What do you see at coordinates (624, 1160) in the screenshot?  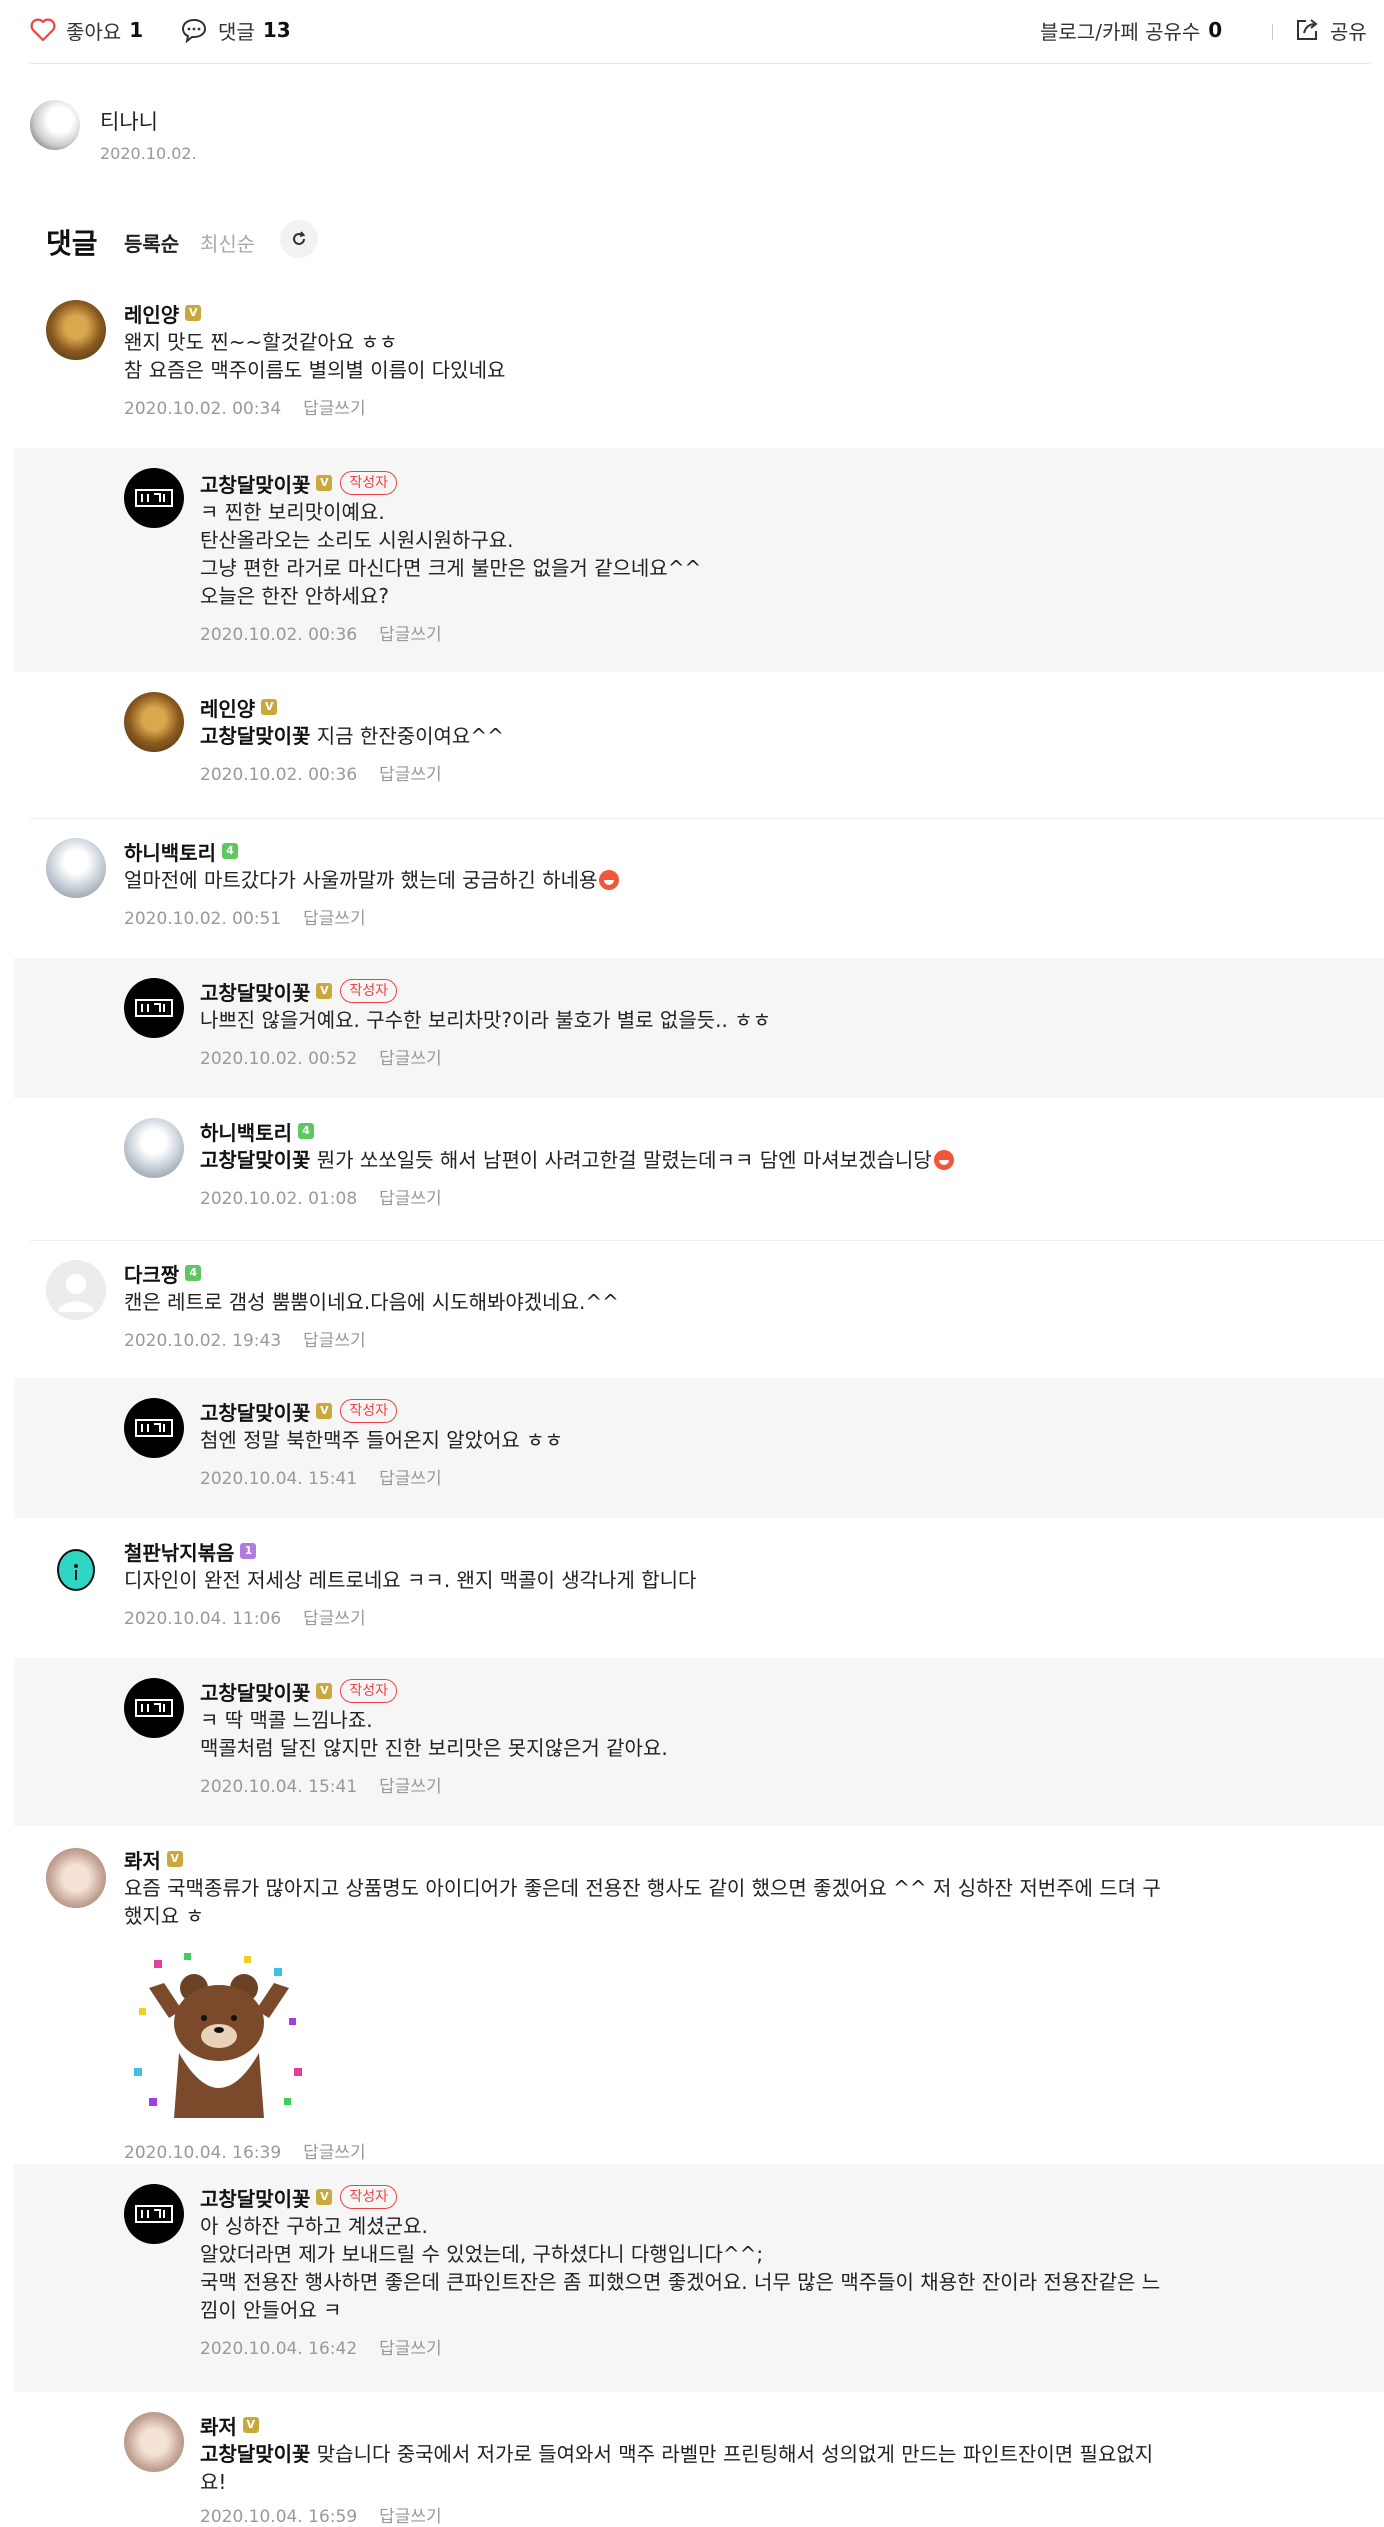 I see `comment-text: 뭔가 쏘쏘일듯 해서 남편이 사려고한걸 말렸는데ㅋㅋ 담엔 마셔보겠습니당` at bounding box center [624, 1160].